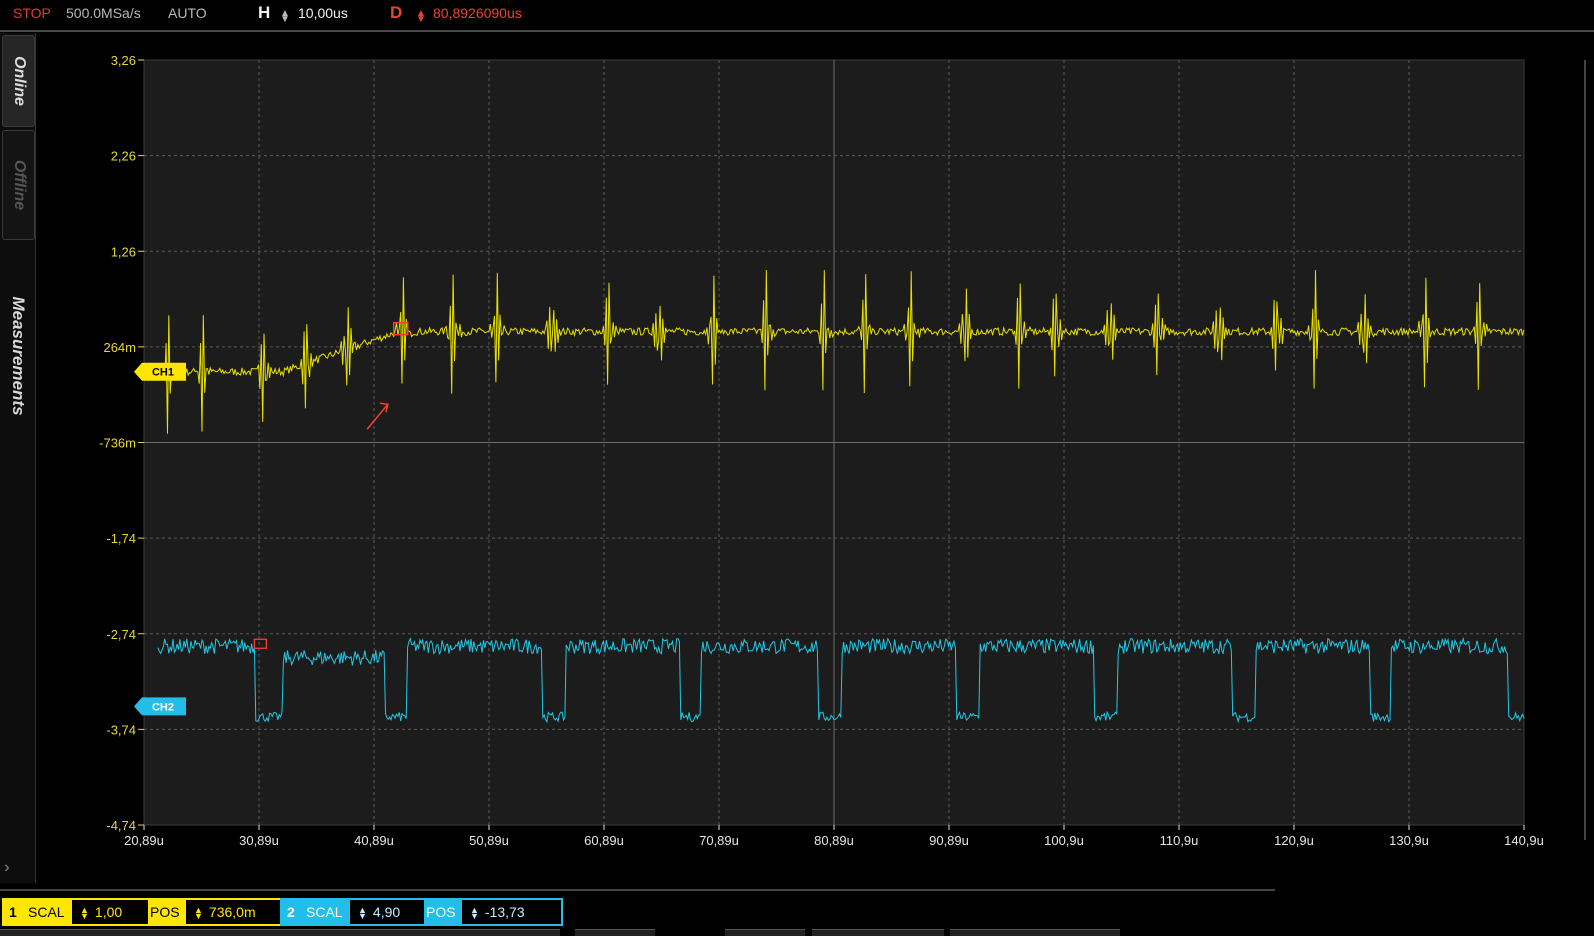 Image resolution: width=1594 pixels, height=936 pixels. Describe the element at coordinates (165, 912) in the screenshot. I see `ch1-pos-label: POS` at that location.